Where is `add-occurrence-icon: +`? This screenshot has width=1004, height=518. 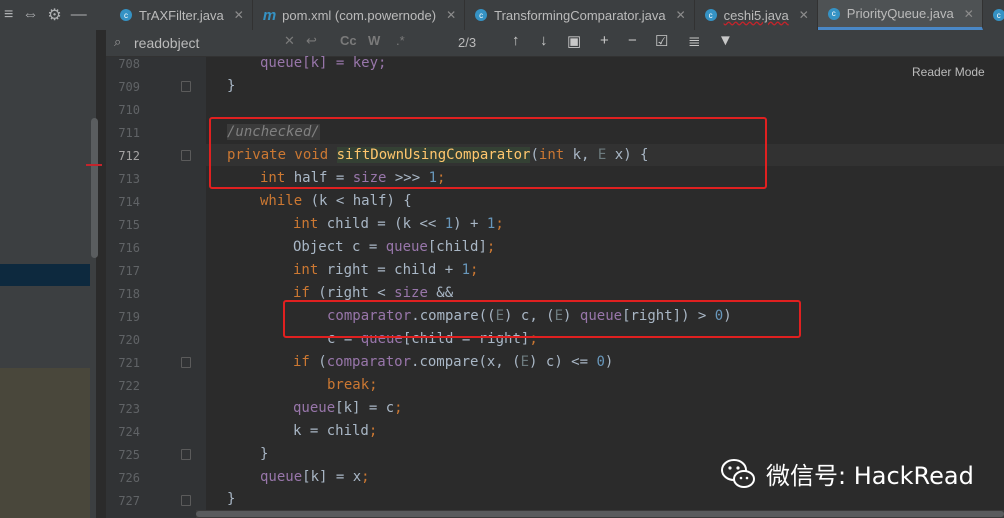
add-occurrence-icon: + is located at coordinates (604, 40).